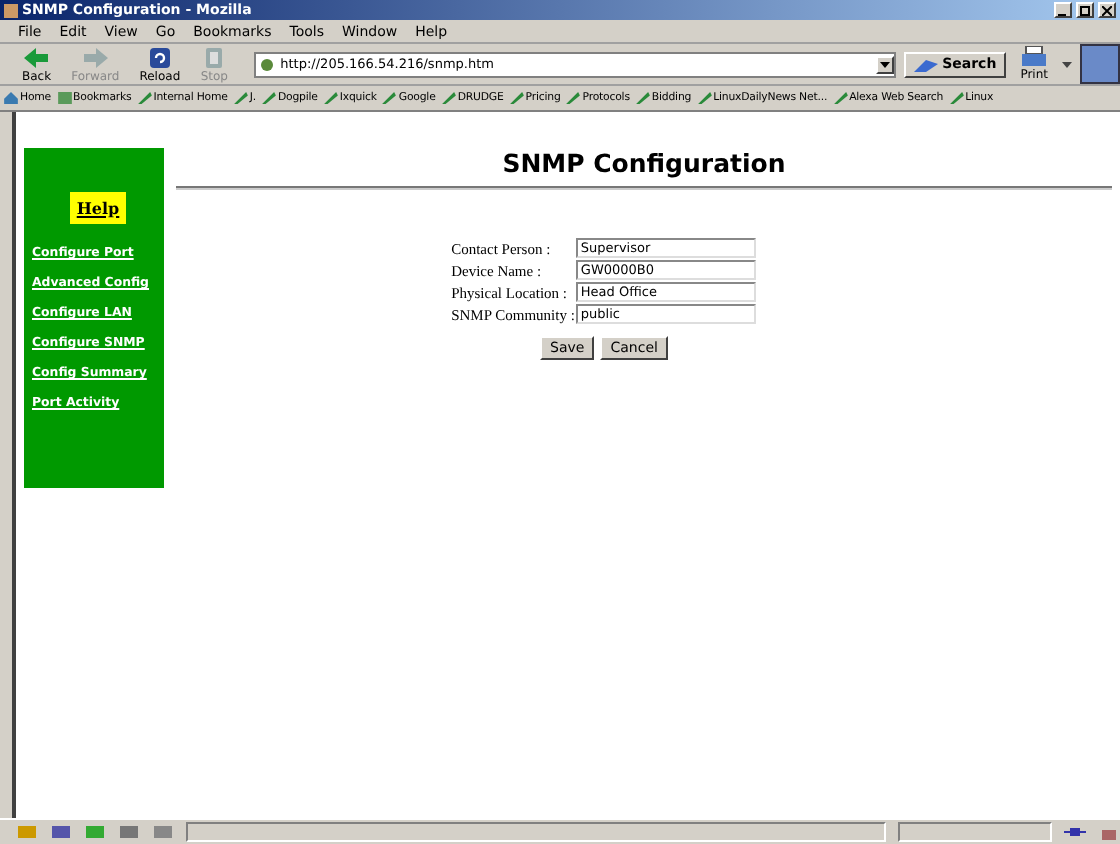  Describe the element at coordinates (11, 10) in the screenshot. I see `app-icon` at that location.